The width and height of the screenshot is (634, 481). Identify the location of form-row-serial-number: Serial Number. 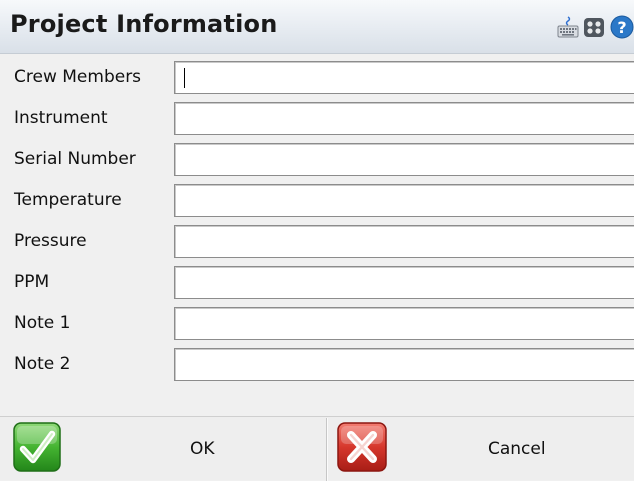
(317, 160).